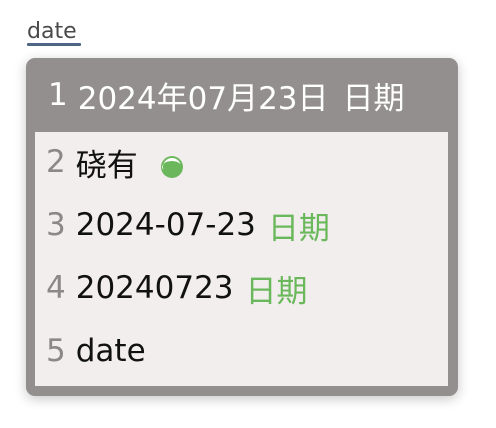 The image size is (496, 428). What do you see at coordinates (203, 98) in the screenshot?
I see `candidate-text: 2024年07月23日` at bounding box center [203, 98].